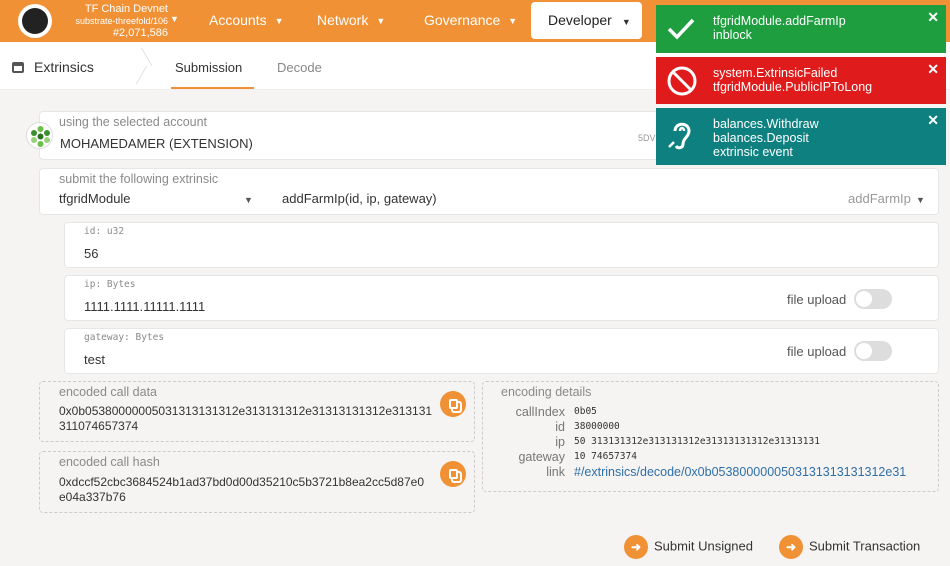 The width and height of the screenshot is (950, 566). I want to click on detail-key: callIndex, so click(540, 412).